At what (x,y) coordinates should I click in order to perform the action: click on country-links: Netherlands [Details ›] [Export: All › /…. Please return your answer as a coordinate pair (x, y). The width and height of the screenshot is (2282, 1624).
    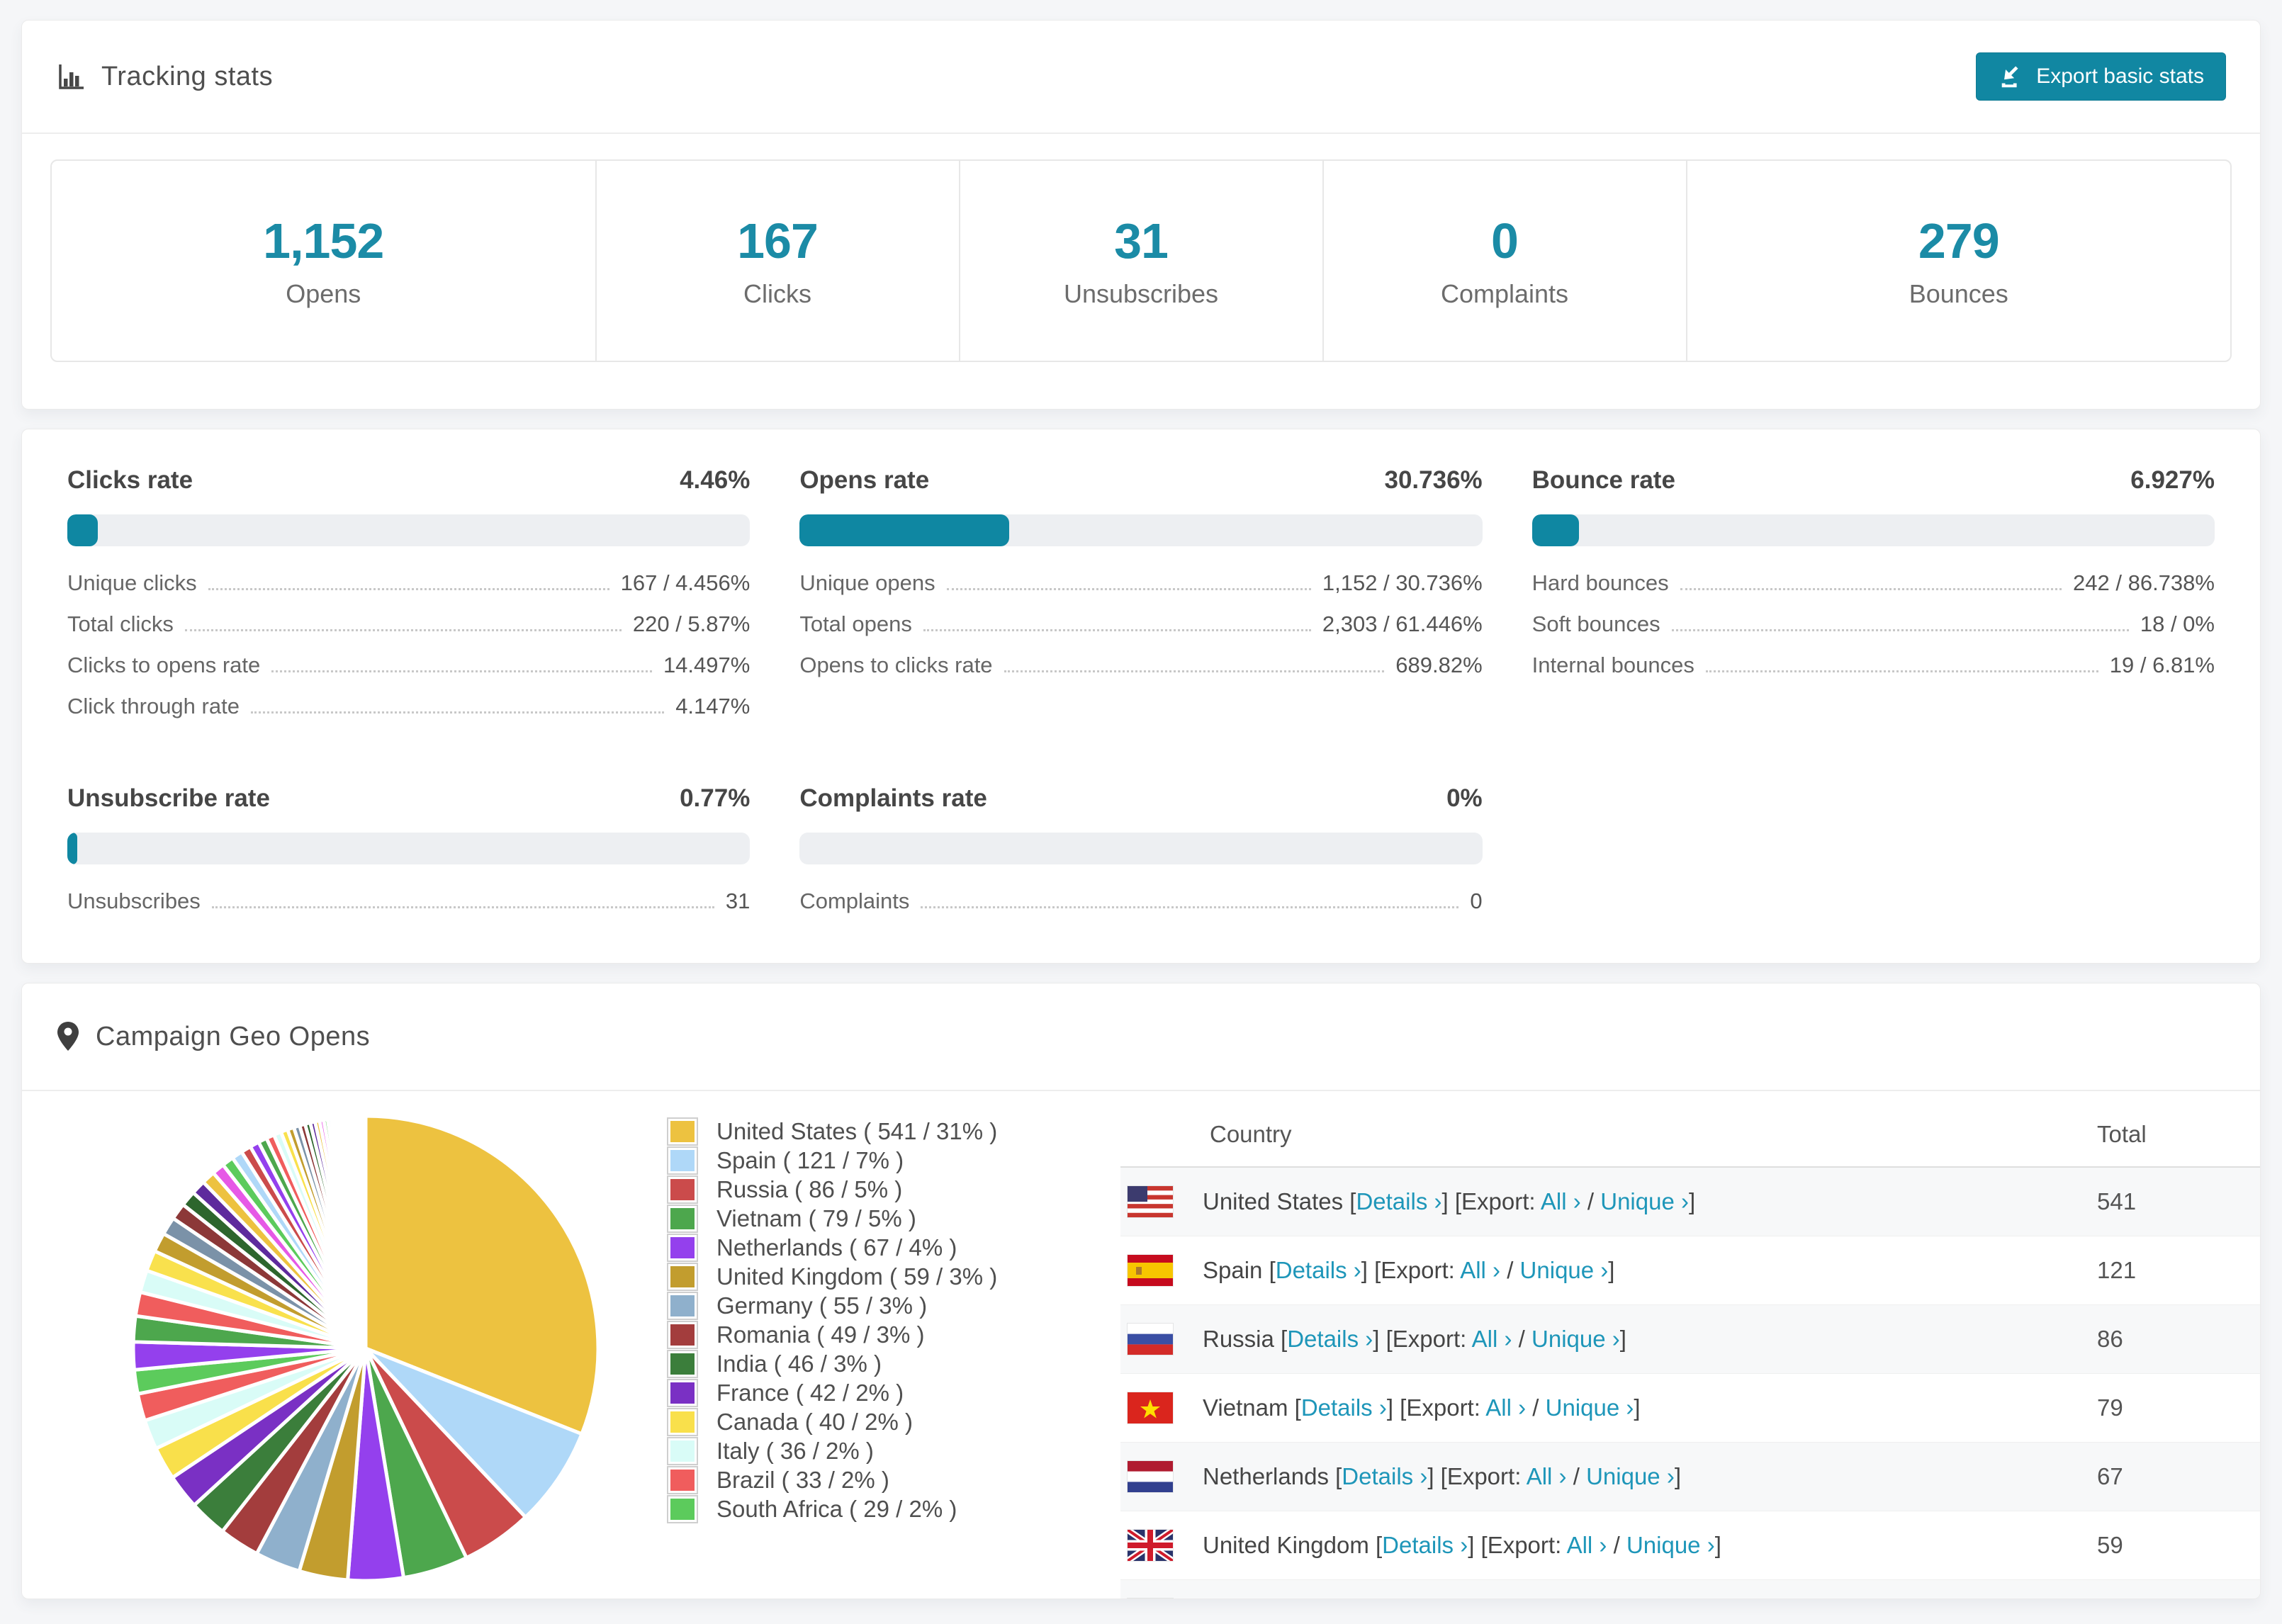
    Looking at the image, I should click on (1442, 1476).